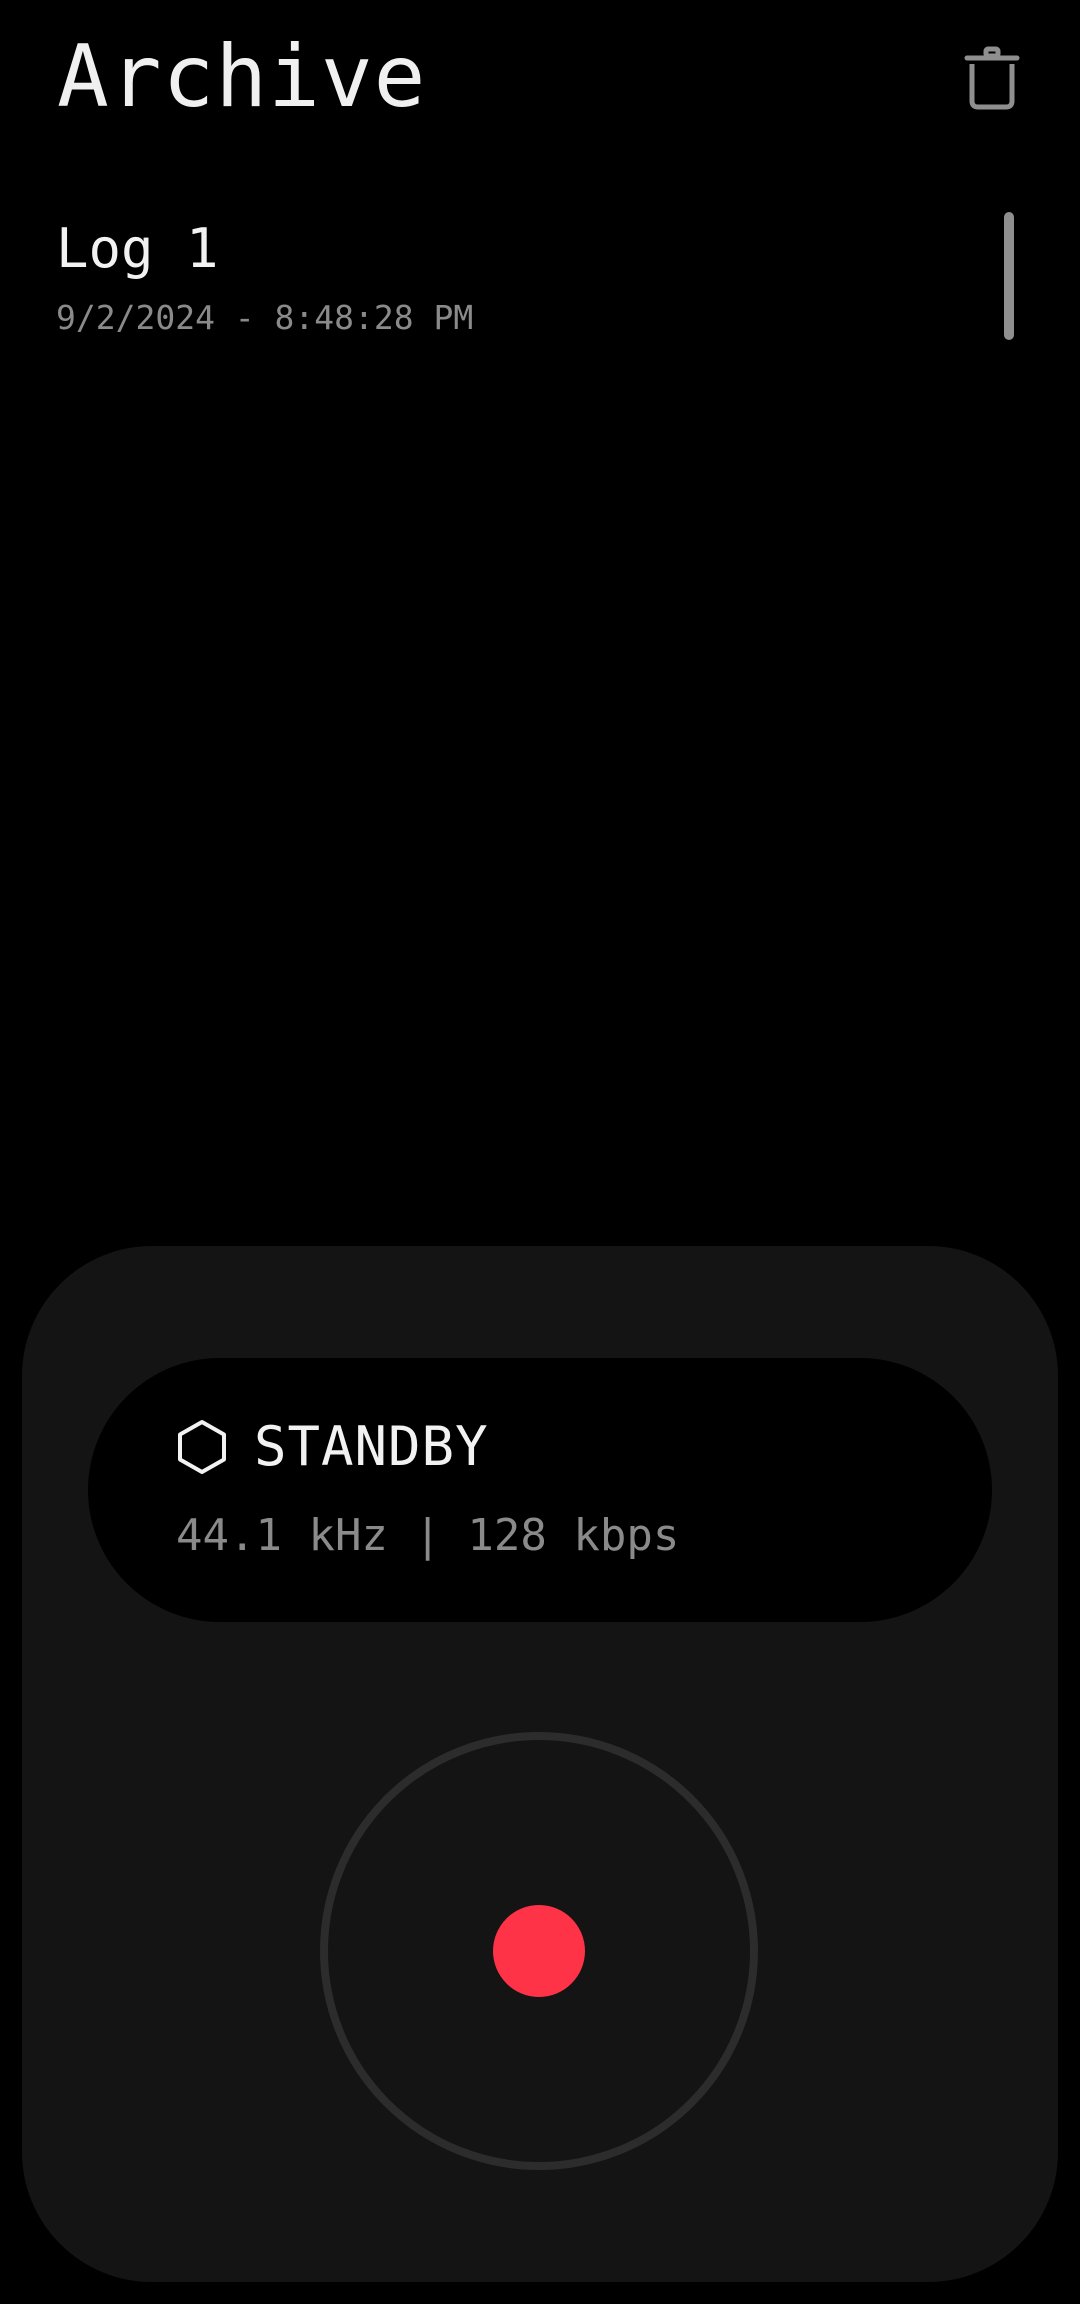 This screenshot has width=1080, height=2304. I want to click on delete-button, so click(992, 78).